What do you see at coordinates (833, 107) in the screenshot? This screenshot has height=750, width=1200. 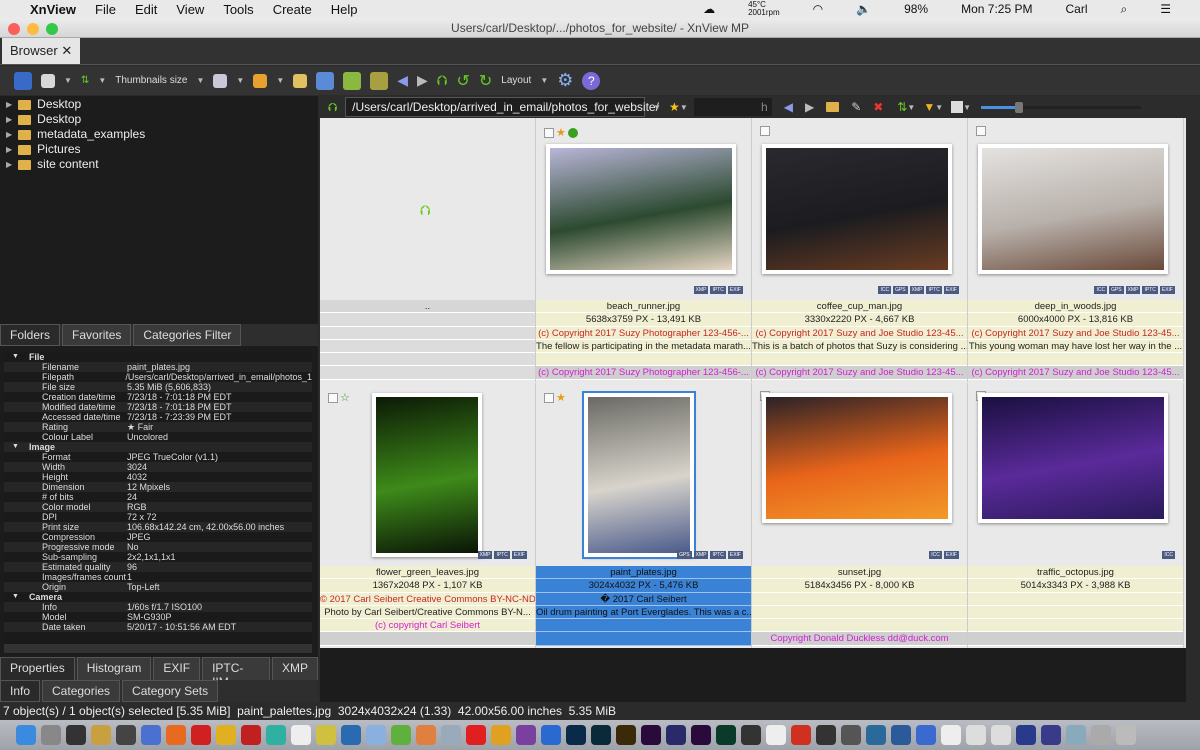 I see `new-folder-icon` at bounding box center [833, 107].